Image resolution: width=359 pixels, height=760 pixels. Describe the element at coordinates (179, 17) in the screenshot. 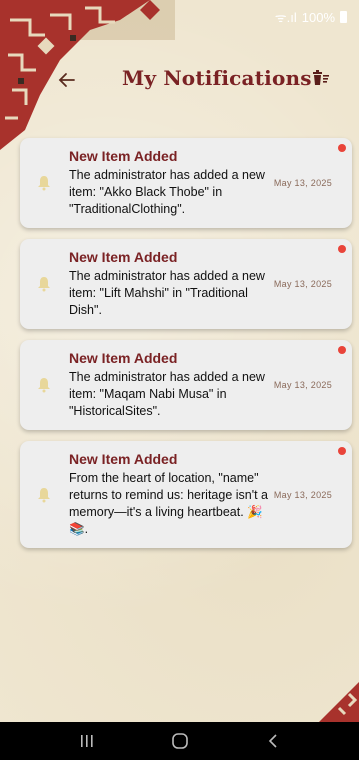

I see `status-bar: ᯤ.ıl 100%` at that location.